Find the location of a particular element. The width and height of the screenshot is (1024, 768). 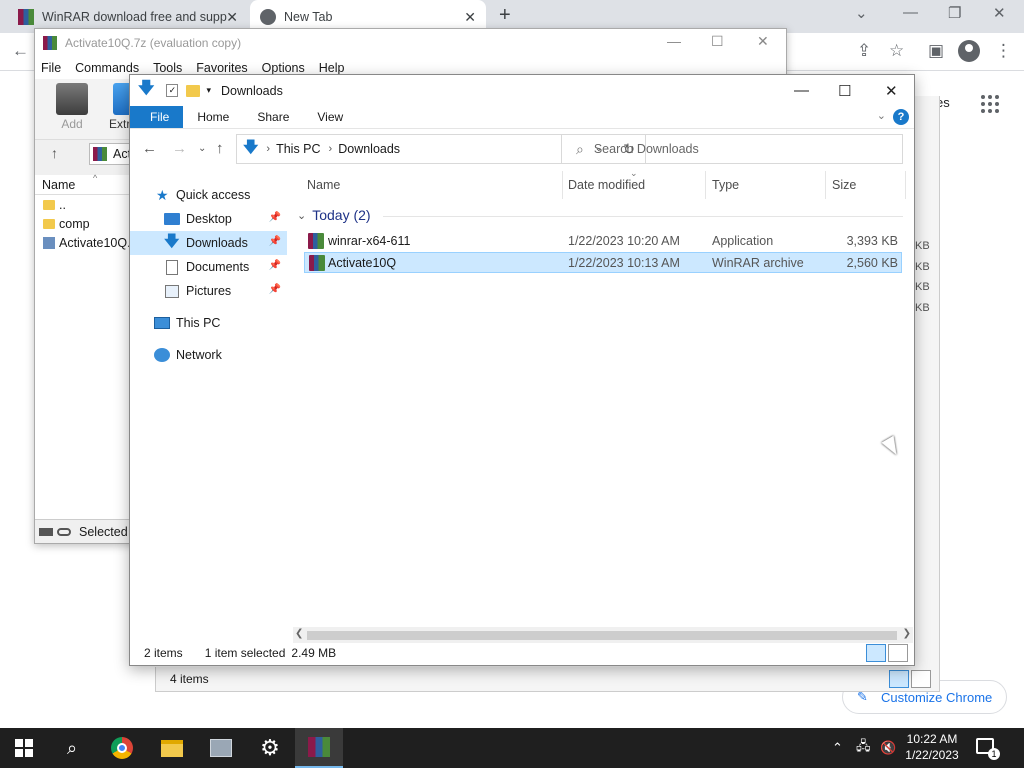

profile-avatar-icon is located at coordinates (969, 51).